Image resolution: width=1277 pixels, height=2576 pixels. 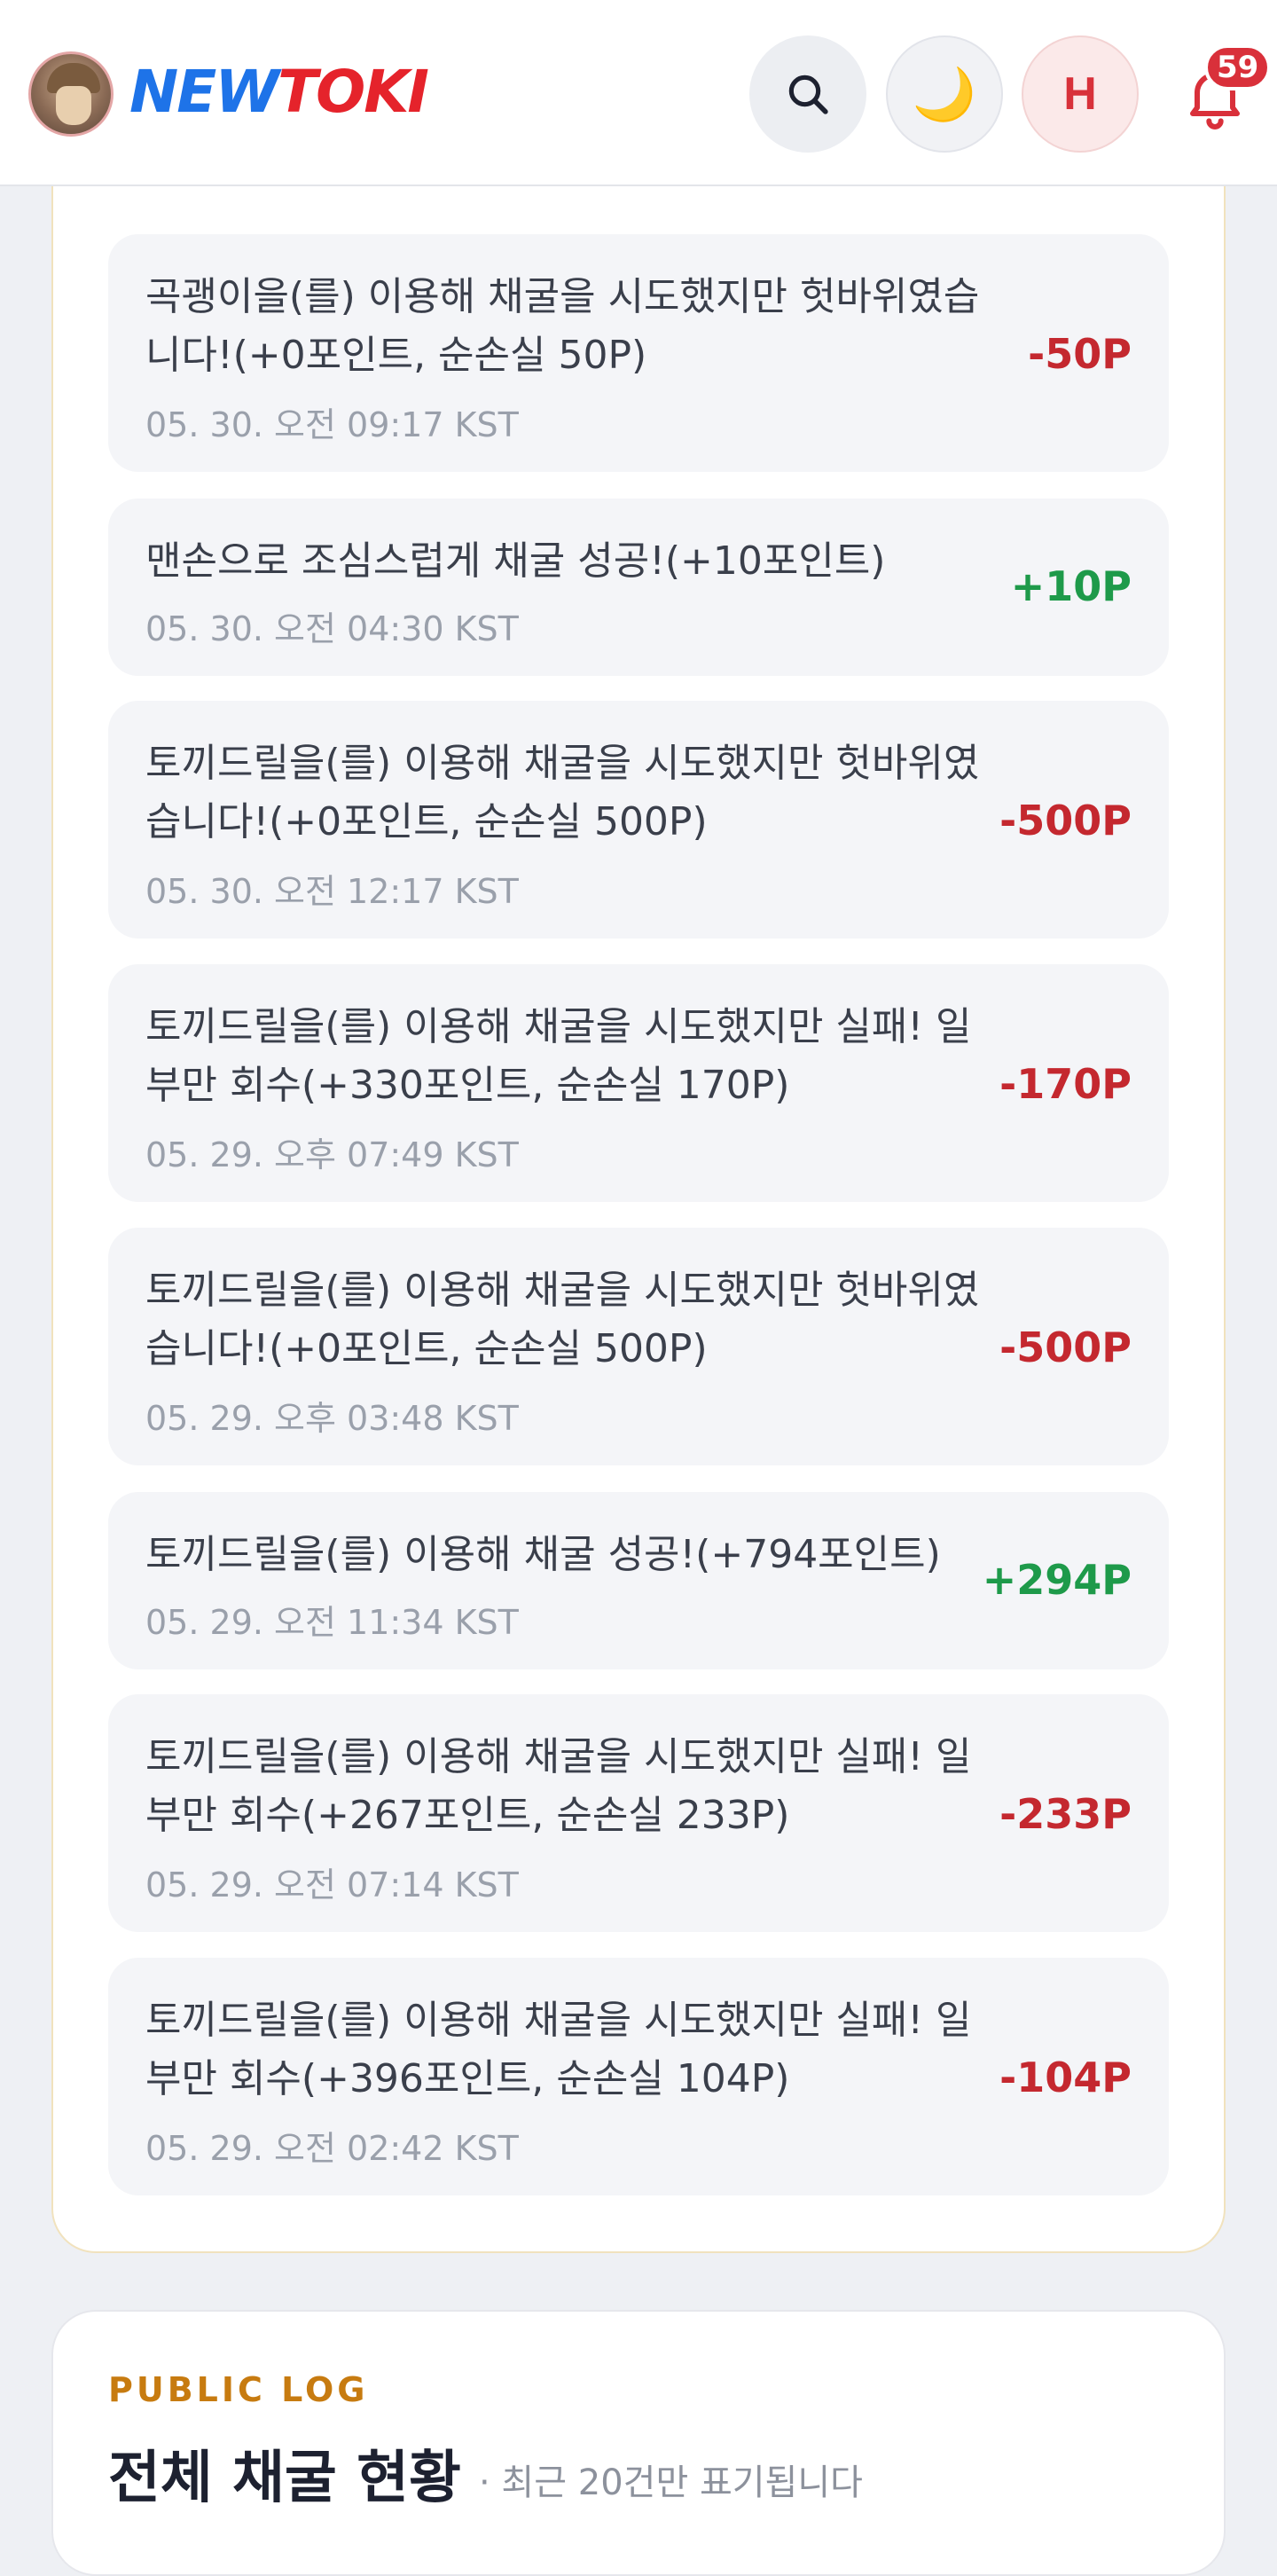 I want to click on log-item-time: 05. 29. 오후 03:48 KST, so click(x=332, y=1418).